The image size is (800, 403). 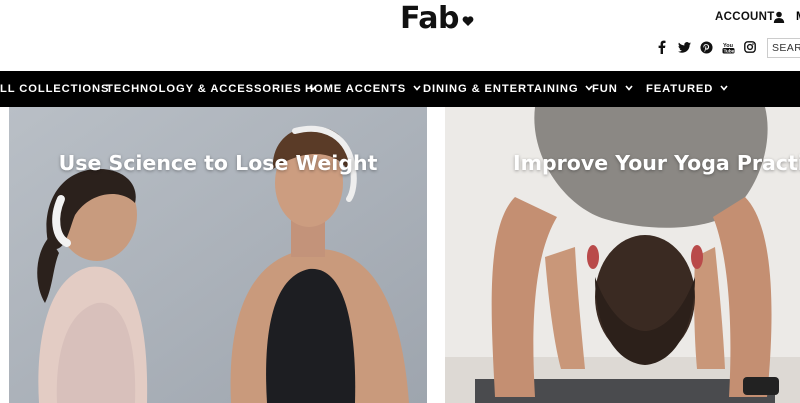 What do you see at coordinates (680, 89) in the screenshot?
I see `nav-item-label: FEATURED` at bounding box center [680, 89].